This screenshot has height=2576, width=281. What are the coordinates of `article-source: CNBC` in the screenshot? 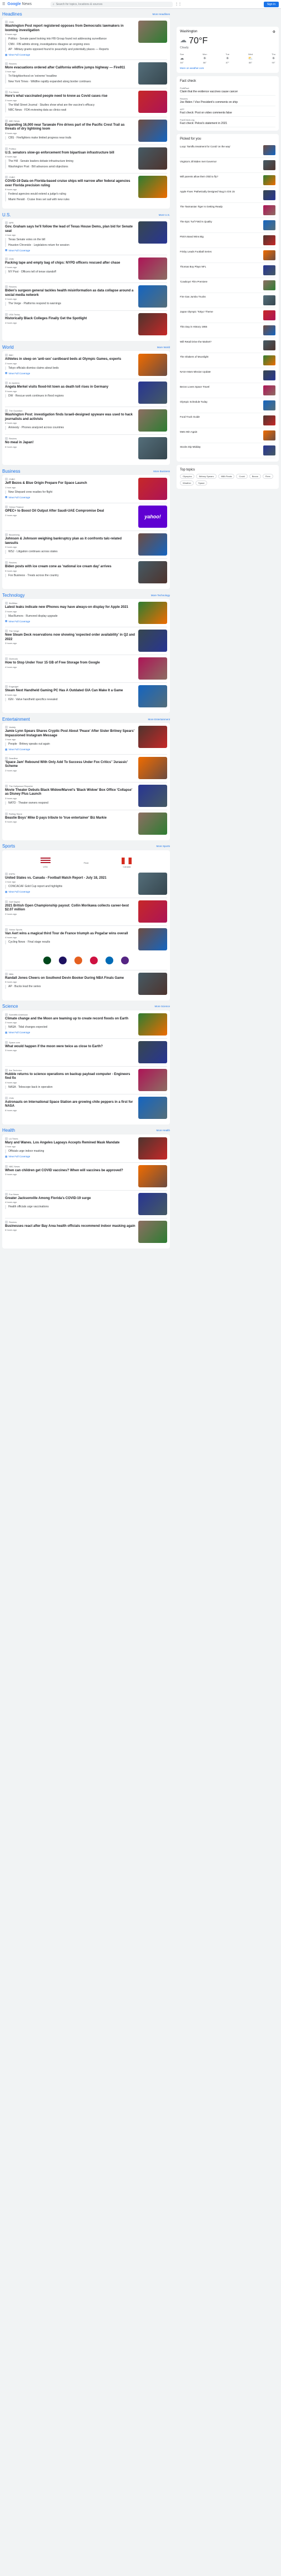 It's located at (70, 177).